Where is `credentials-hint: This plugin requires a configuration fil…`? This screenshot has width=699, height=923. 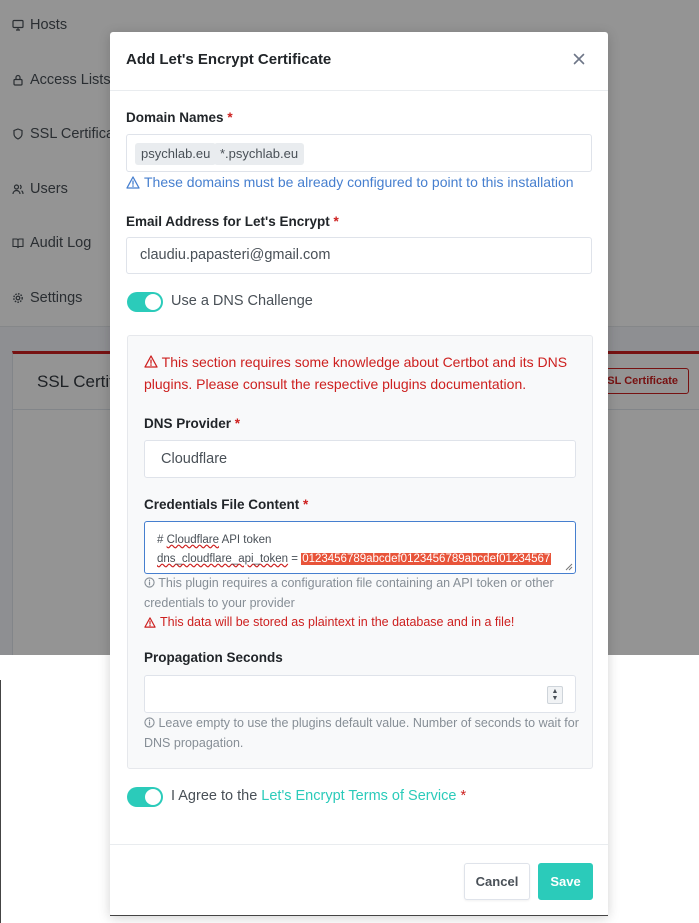 credentials-hint: This plugin requires a configuration fil… is located at coordinates (362, 593).